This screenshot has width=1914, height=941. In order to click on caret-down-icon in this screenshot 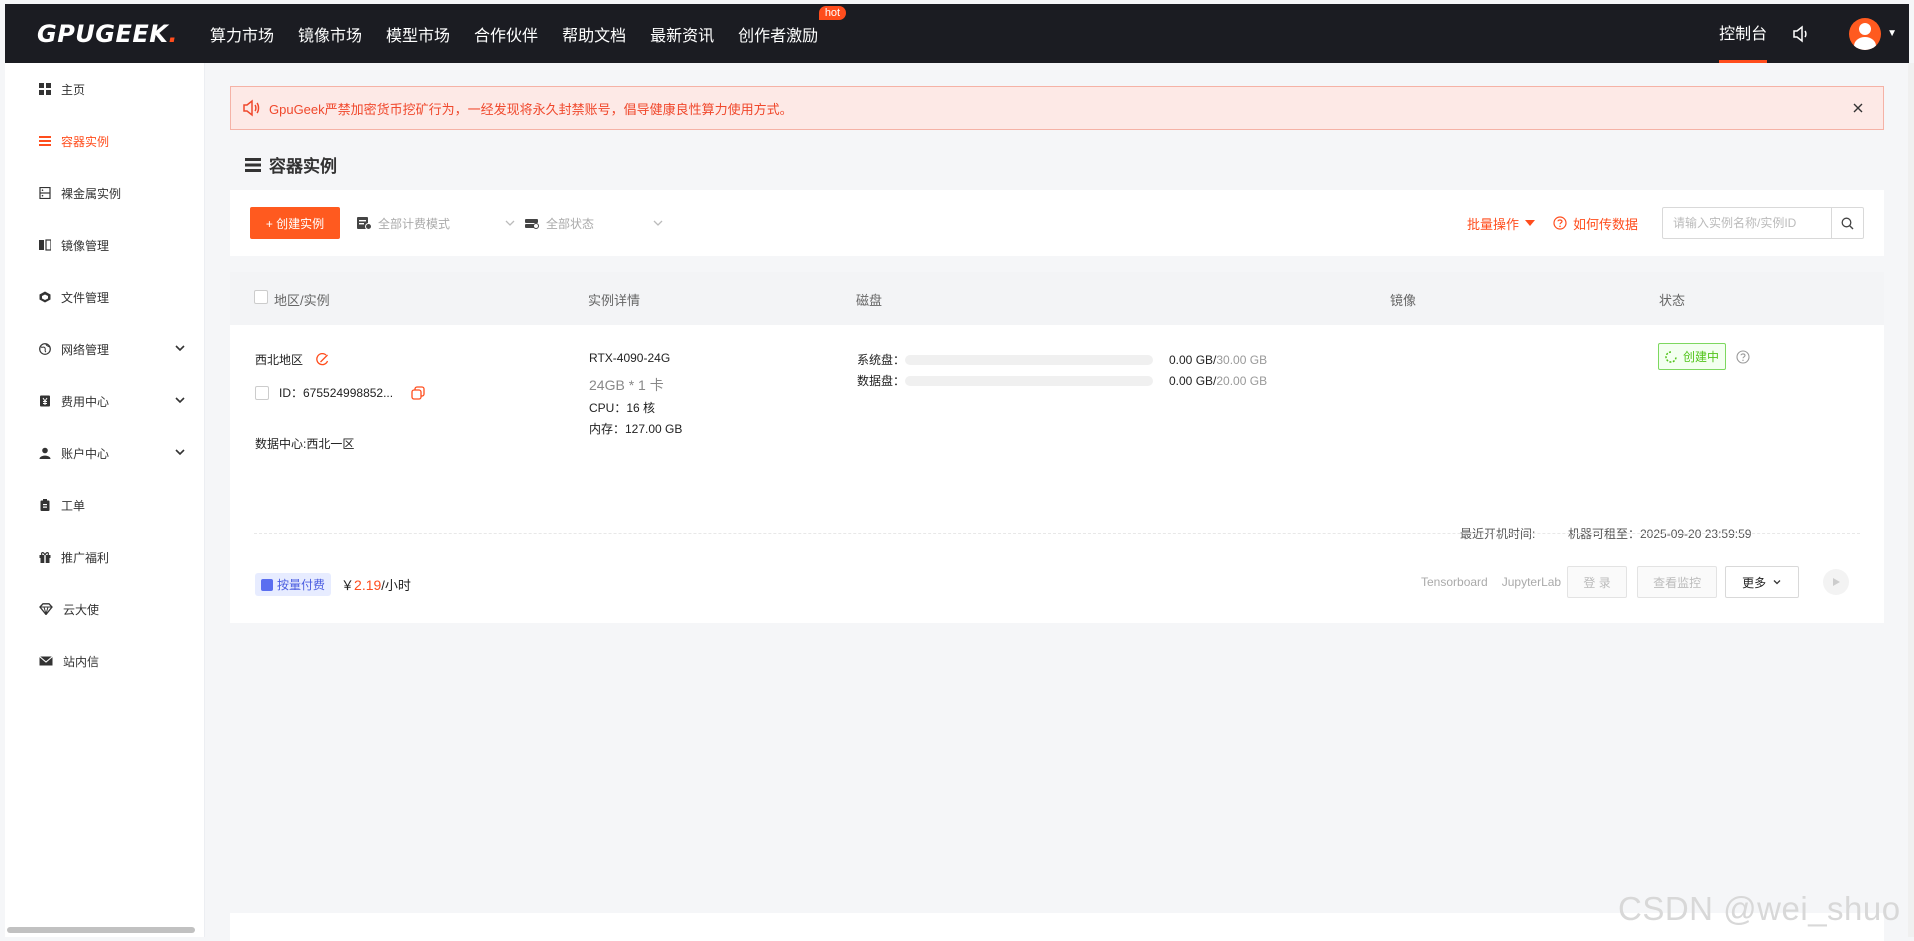, I will do `click(1529, 223)`.